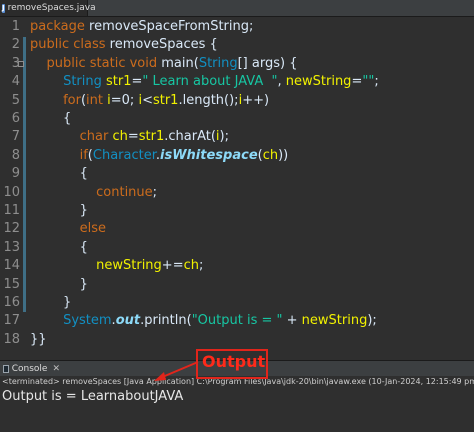  What do you see at coordinates (11, 229) in the screenshot?
I see `line-number: 12` at bounding box center [11, 229].